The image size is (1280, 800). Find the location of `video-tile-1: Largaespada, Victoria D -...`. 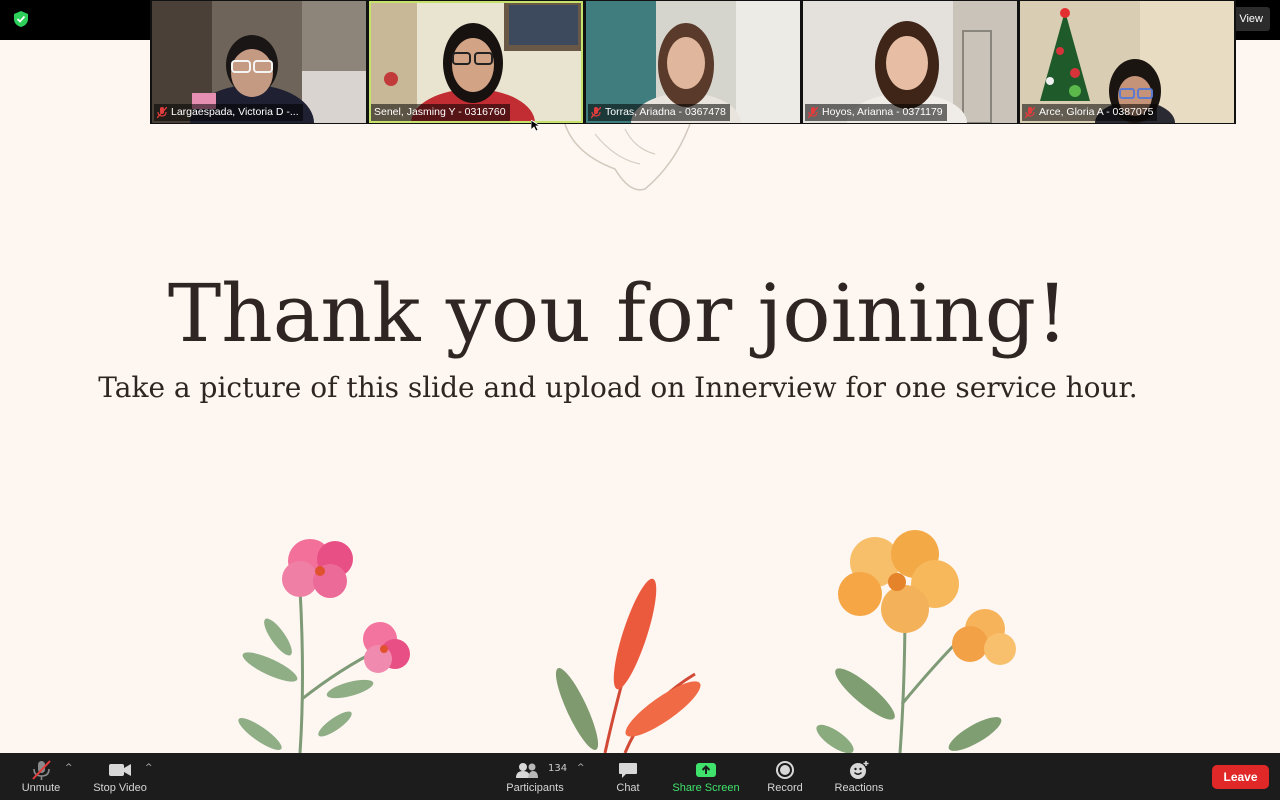

video-tile-1: Largaespada, Victoria D -... is located at coordinates (259, 62).